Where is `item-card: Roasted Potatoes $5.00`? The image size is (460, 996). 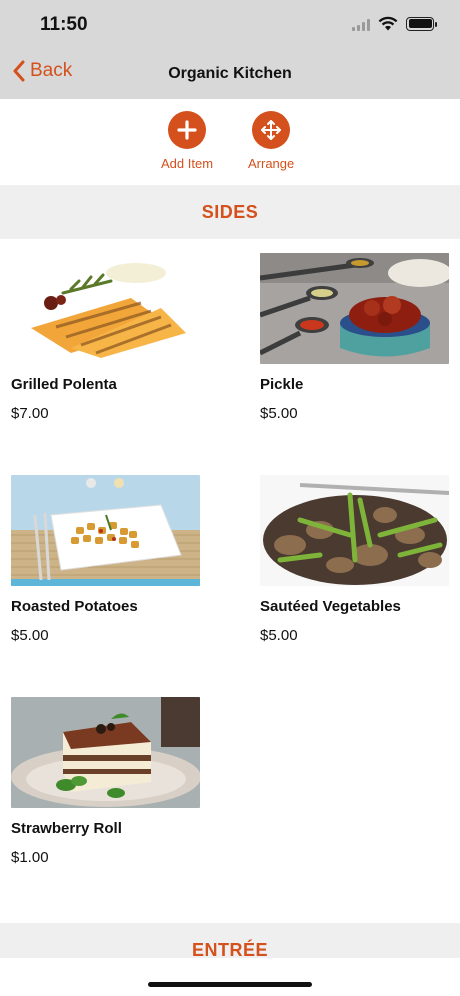 item-card: Roasted Potatoes $5.00 is located at coordinates (106, 559).